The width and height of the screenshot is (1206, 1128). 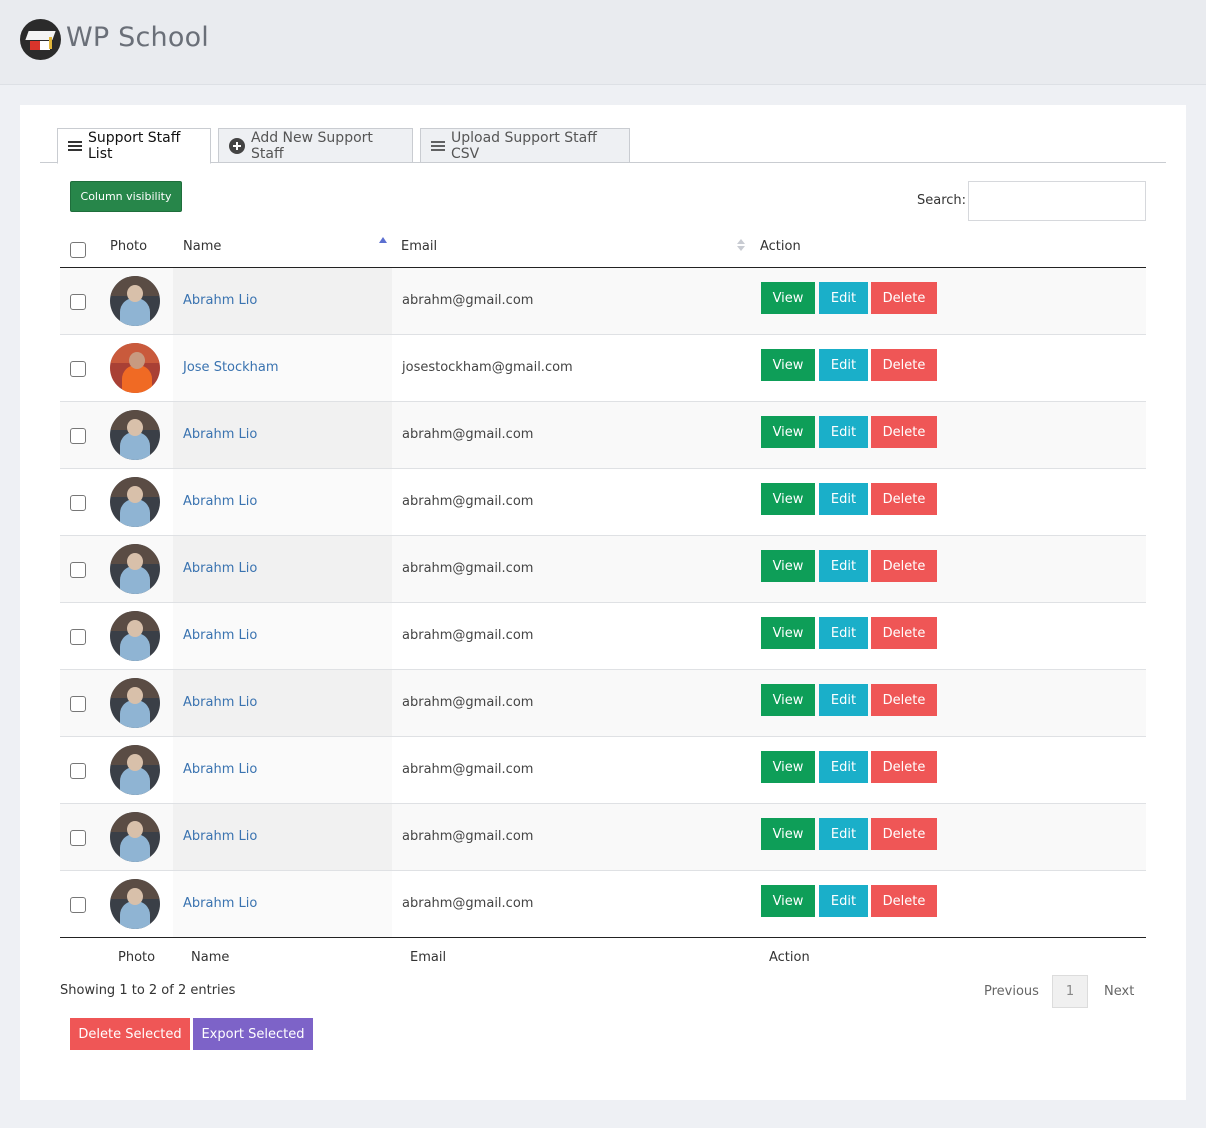 I want to click on app-title: WP School, so click(x=137, y=37).